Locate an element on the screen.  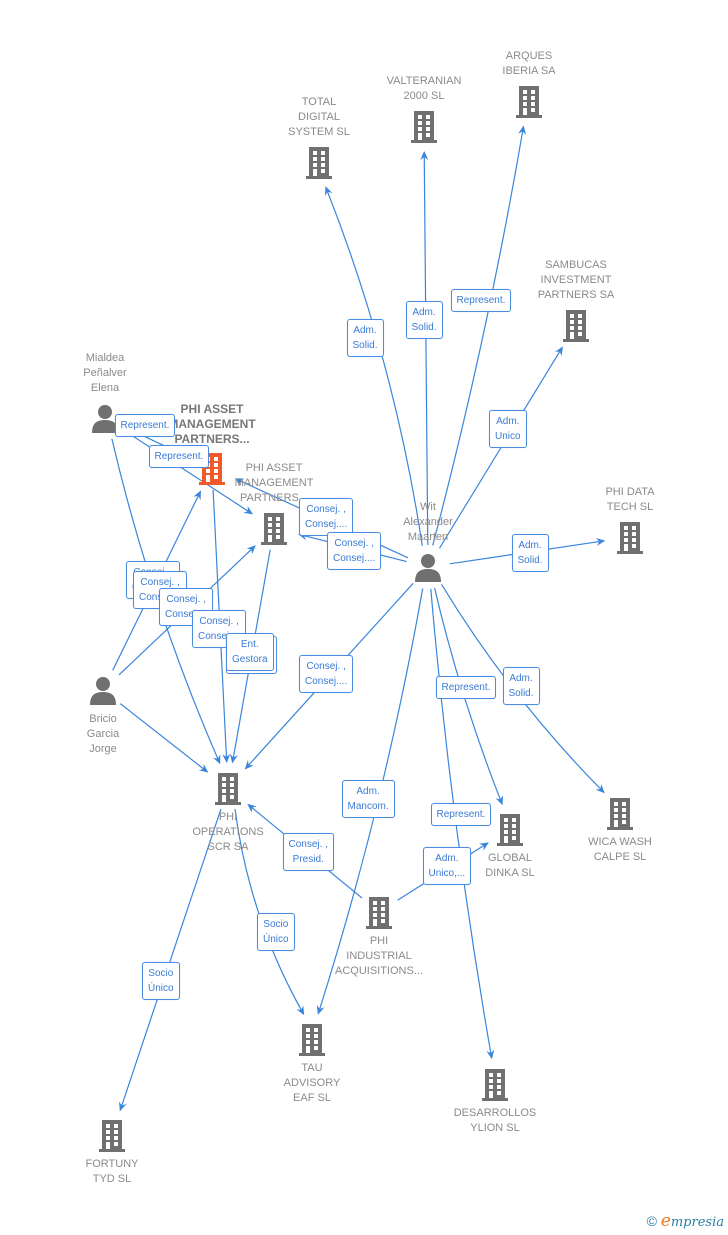
edge-label: Adm. Mancom. is located at coordinates (368, 799).